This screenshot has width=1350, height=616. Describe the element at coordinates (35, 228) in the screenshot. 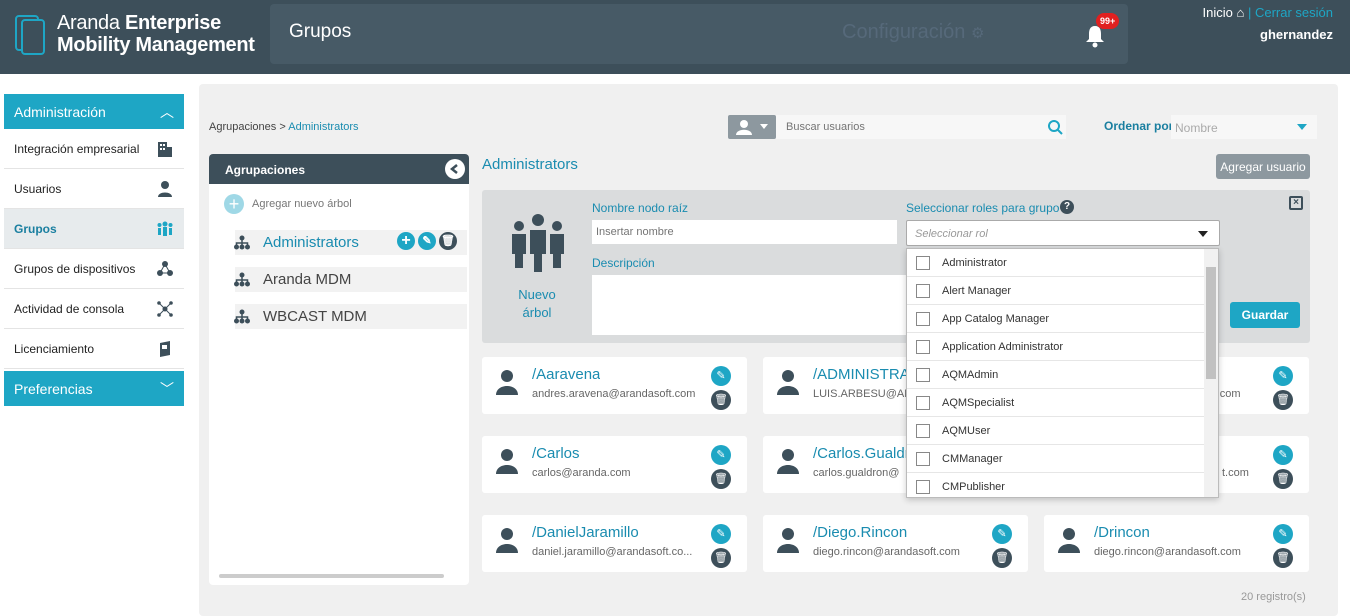

I see `sidebar-item-label: Grupos` at that location.